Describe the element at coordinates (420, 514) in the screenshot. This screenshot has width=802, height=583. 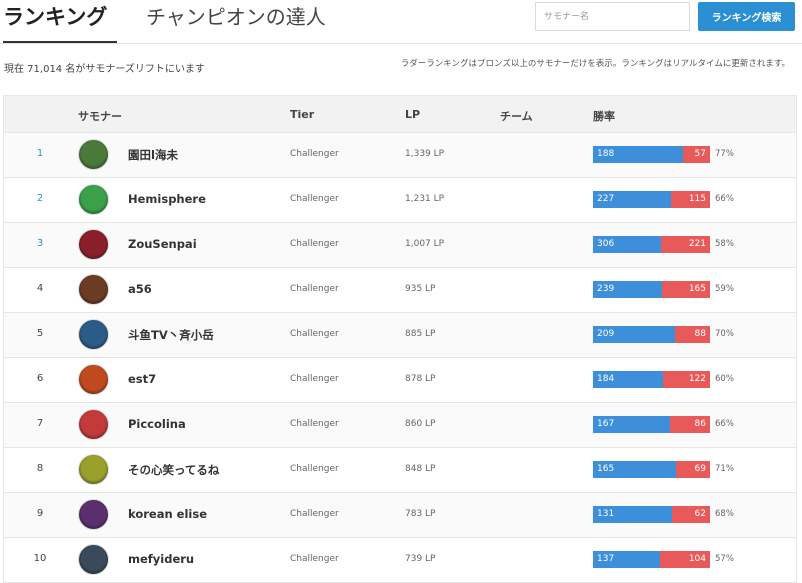
I see `lp-value: 783 LP` at that location.